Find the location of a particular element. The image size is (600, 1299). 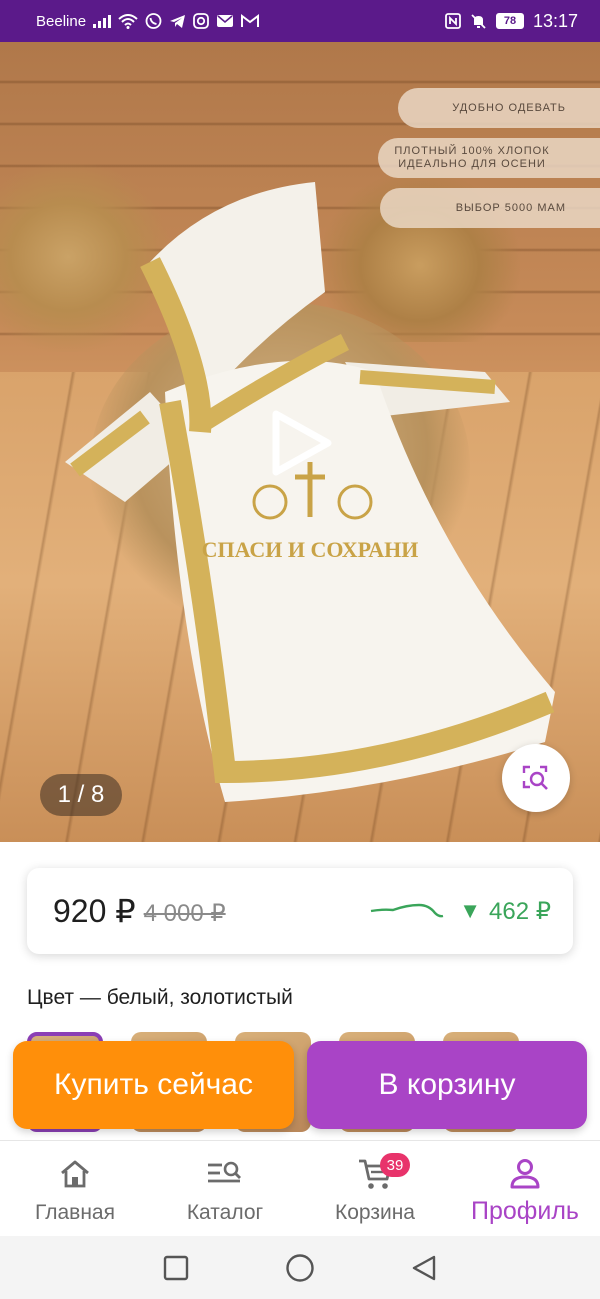

clock: 13:17 is located at coordinates (555, 20).